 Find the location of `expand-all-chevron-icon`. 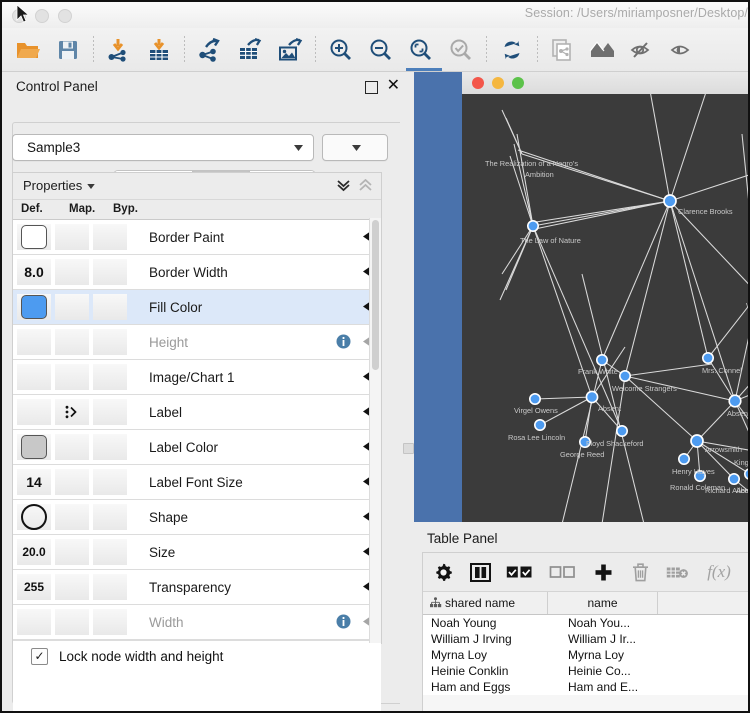

expand-all-chevron-icon is located at coordinates (343, 185).